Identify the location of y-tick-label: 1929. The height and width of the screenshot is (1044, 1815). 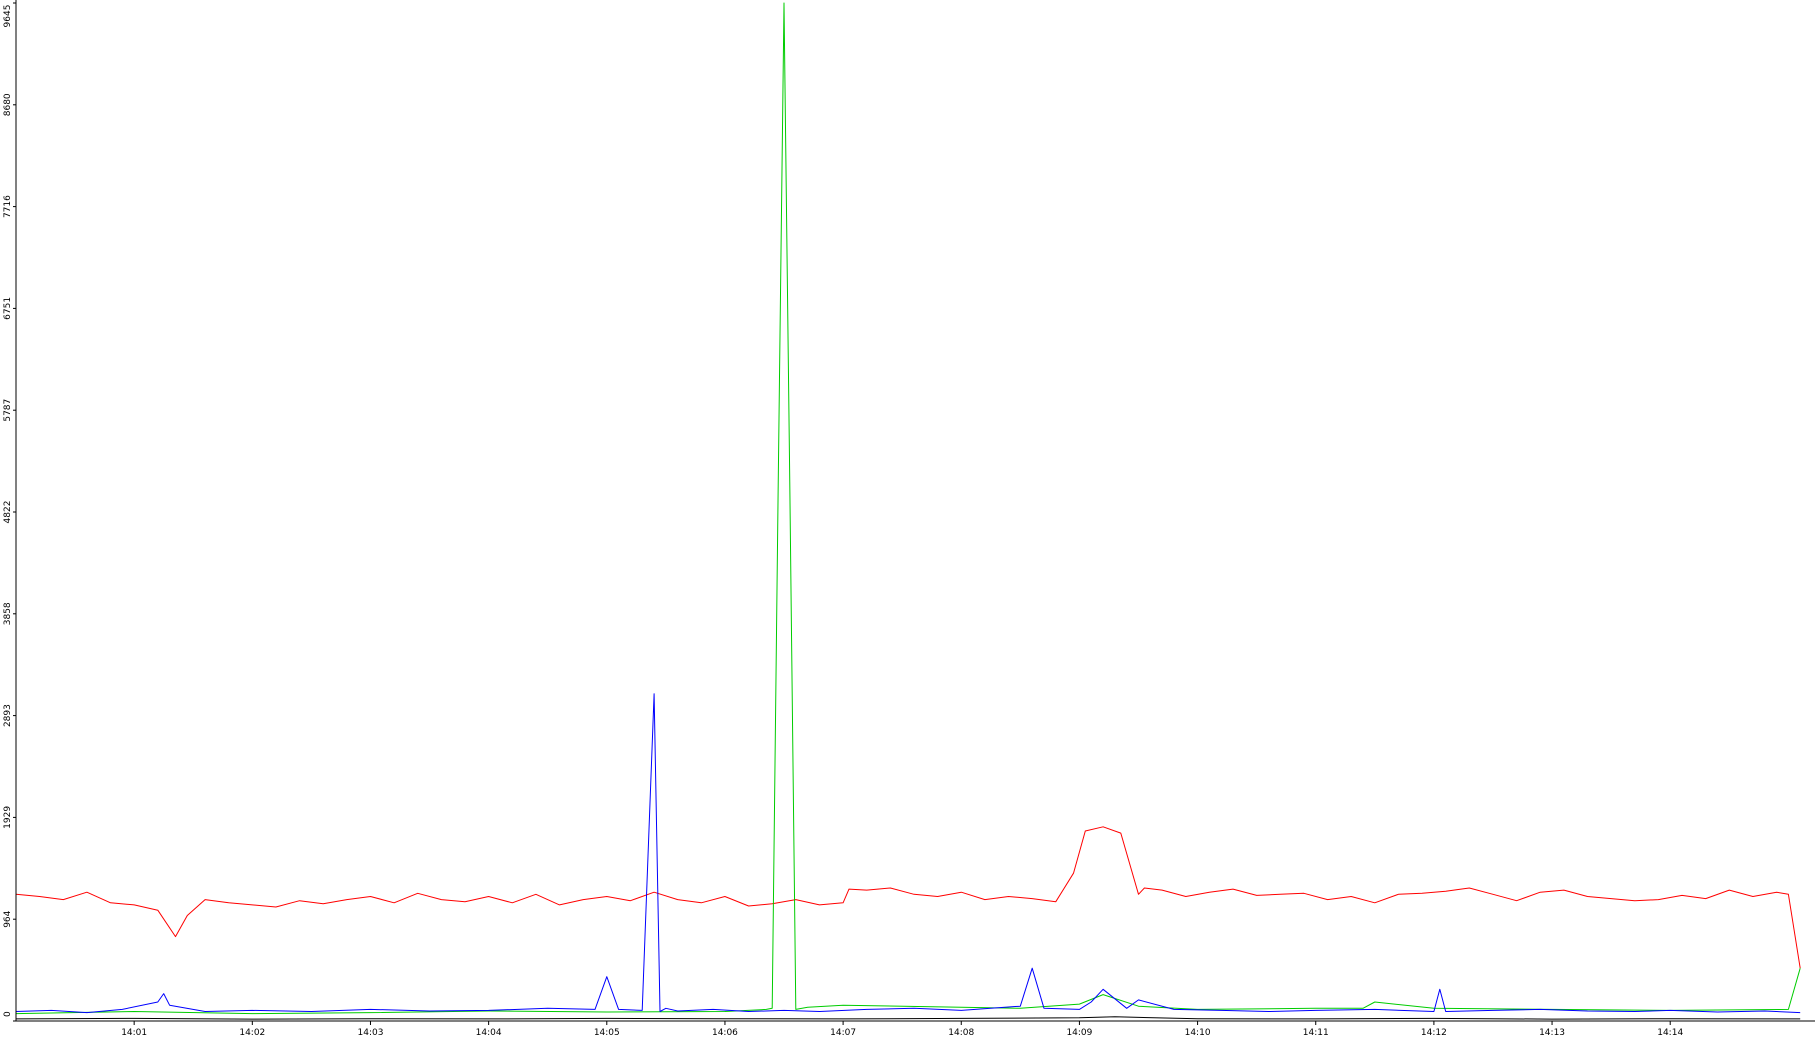
(8, 817).